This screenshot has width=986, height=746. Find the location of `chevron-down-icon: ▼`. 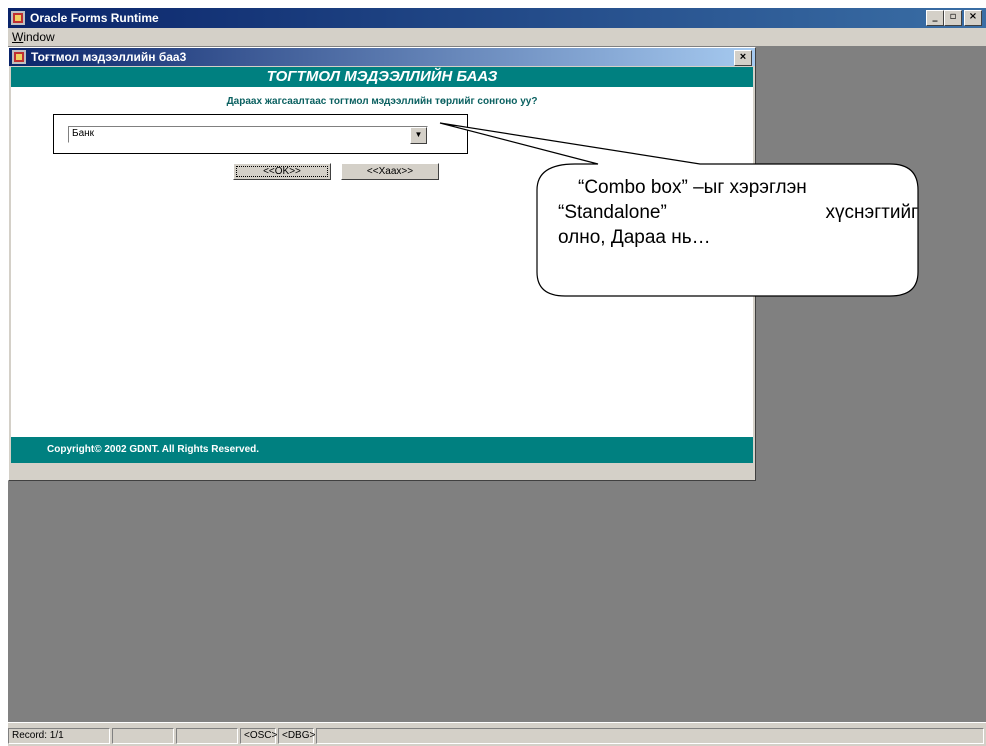

chevron-down-icon: ▼ is located at coordinates (418, 135).